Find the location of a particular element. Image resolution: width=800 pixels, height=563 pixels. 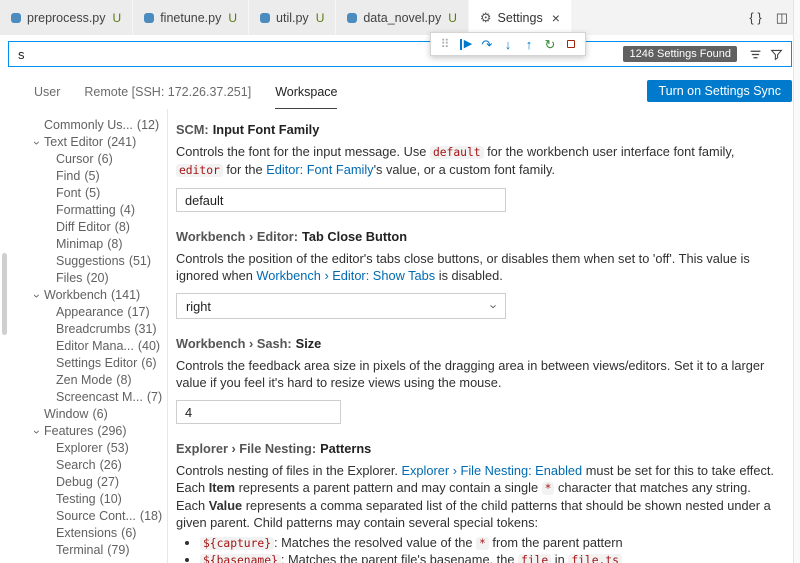

setting-link: Explorer › File Nesting: Enabled is located at coordinates (491, 470).